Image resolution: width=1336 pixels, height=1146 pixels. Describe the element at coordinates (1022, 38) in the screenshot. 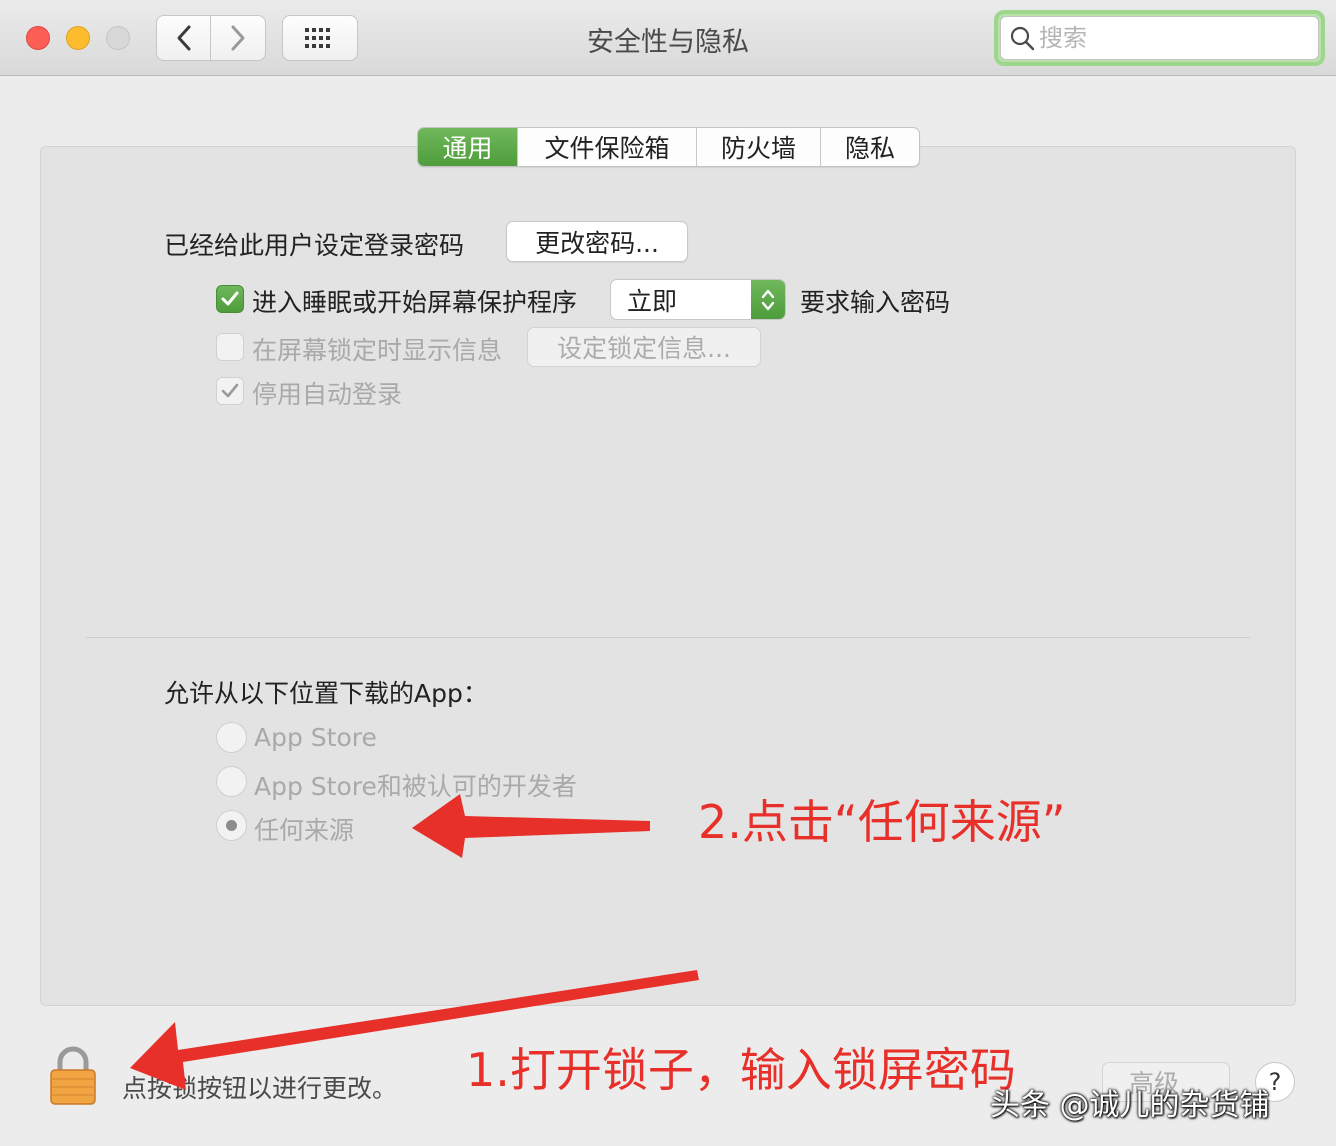

I see `search-icon` at that location.